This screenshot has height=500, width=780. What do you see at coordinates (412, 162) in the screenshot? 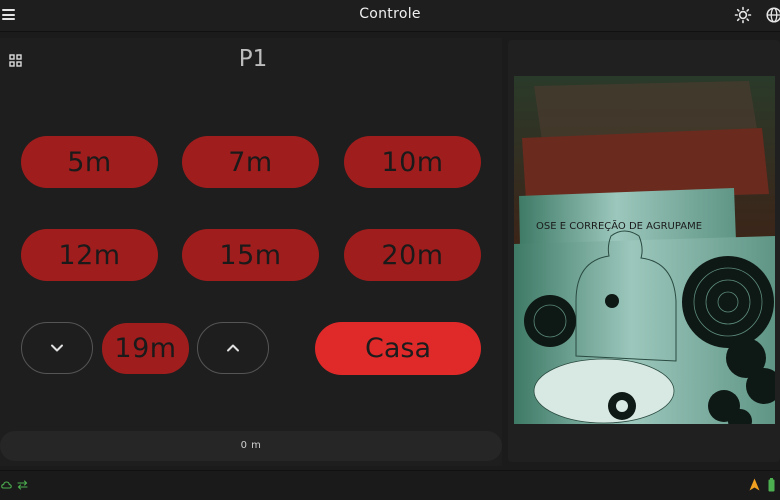
I see `preset-10m-button: 10m` at bounding box center [412, 162].